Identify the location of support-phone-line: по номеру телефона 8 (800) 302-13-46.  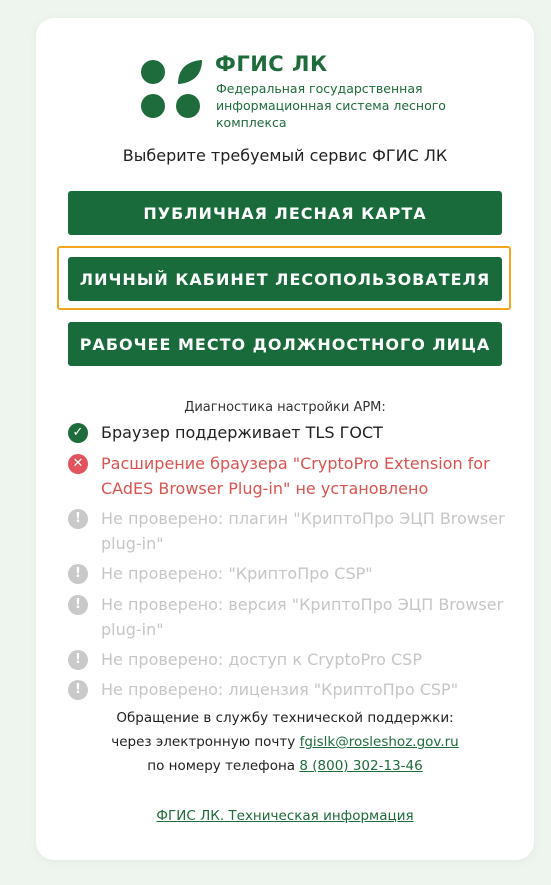
(285, 766).